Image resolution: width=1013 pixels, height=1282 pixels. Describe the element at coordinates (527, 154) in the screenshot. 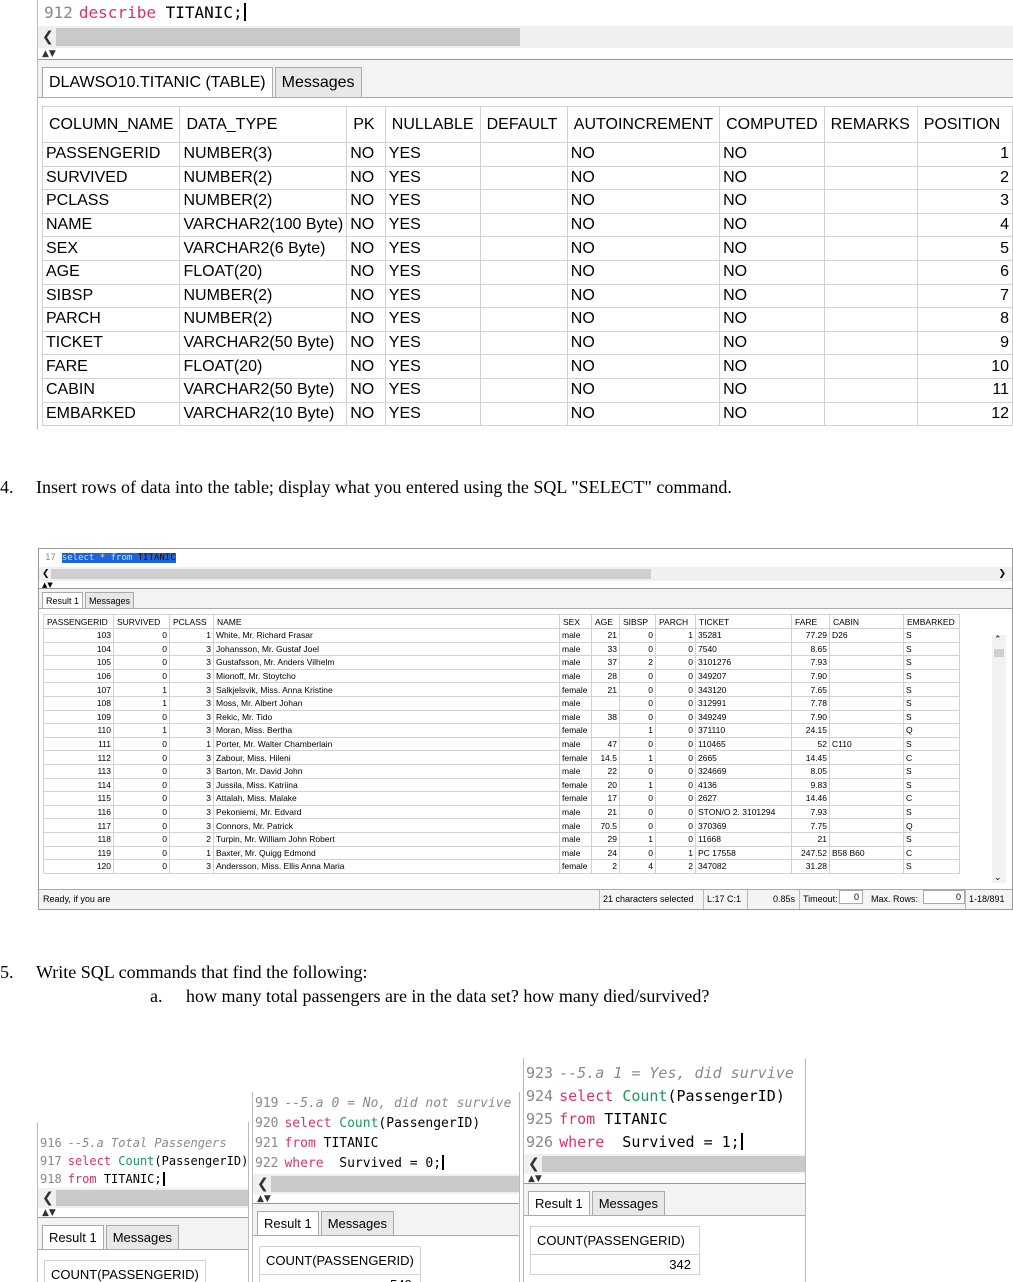

I see `table-row: PASSENGERID NUMBER(3) NO YES NO NO 1` at that location.